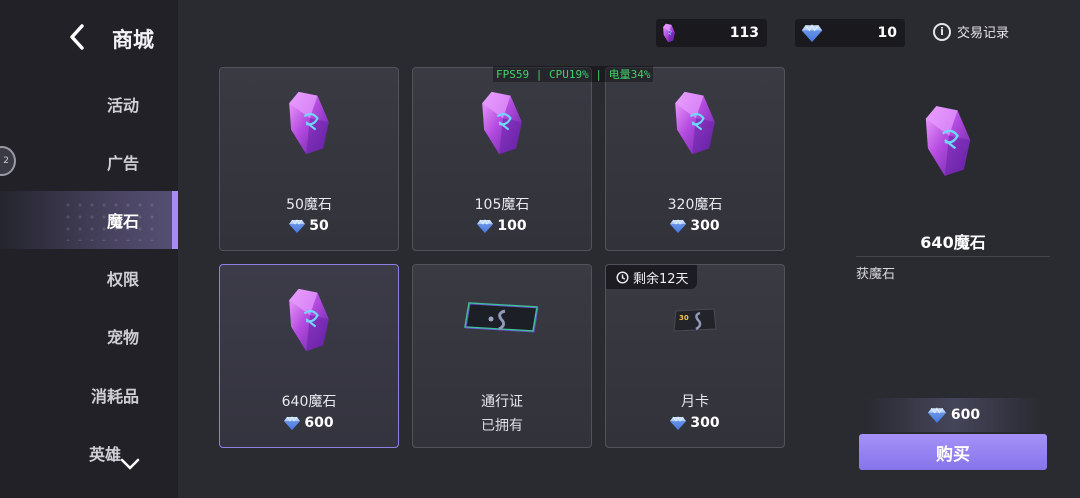 The width and height of the screenshot is (1080, 498). What do you see at coordinates (502, 402) in the screenshot?
I see `card-name: 通行证` at bounding box center [502, 402].